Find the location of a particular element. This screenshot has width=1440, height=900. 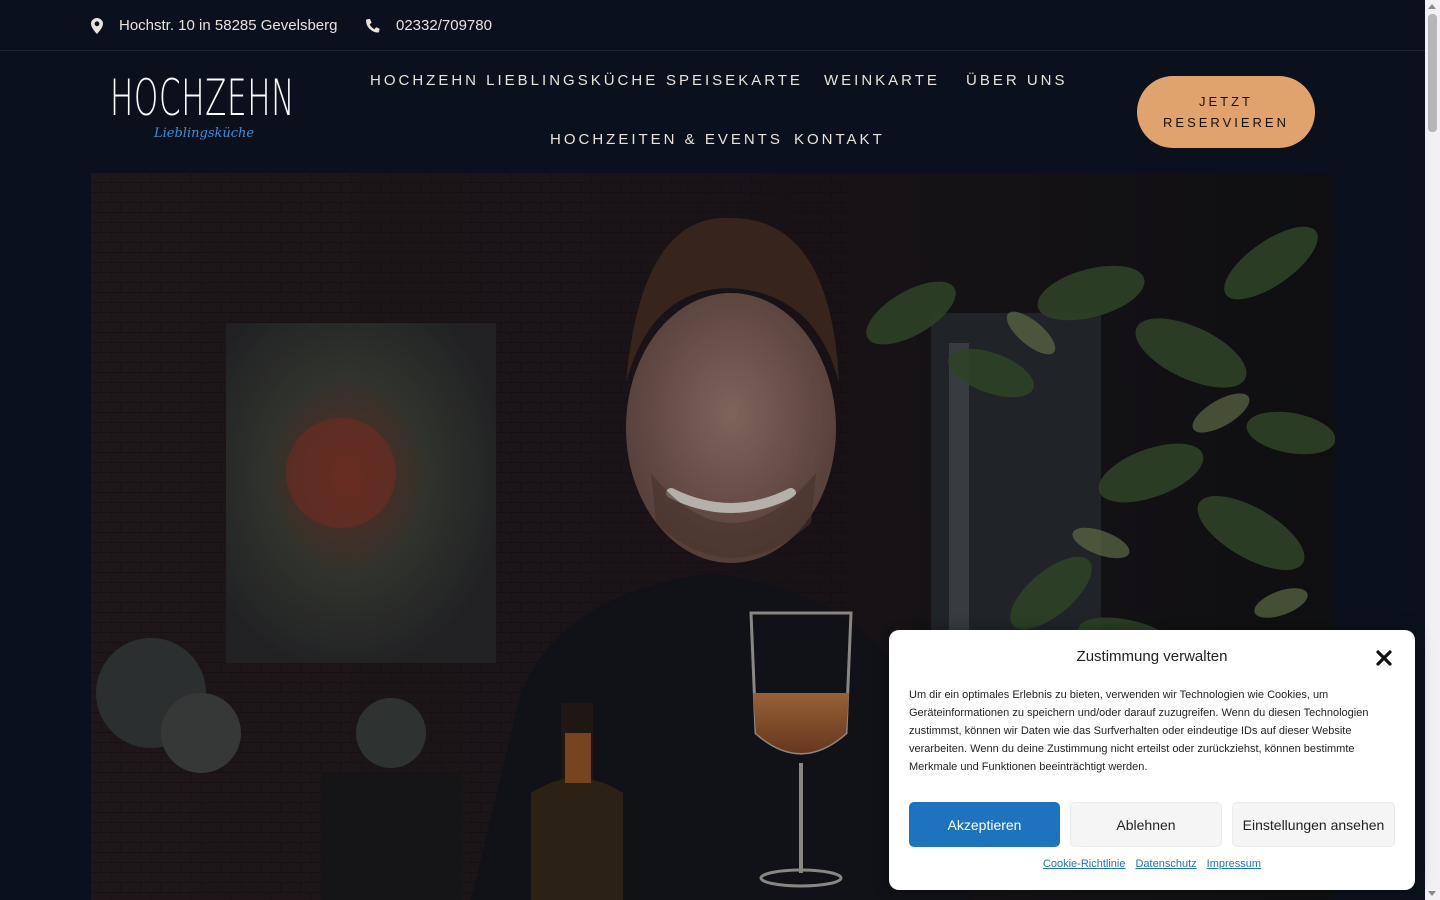

page-scrollbar is located at coordinates (1432, 450).